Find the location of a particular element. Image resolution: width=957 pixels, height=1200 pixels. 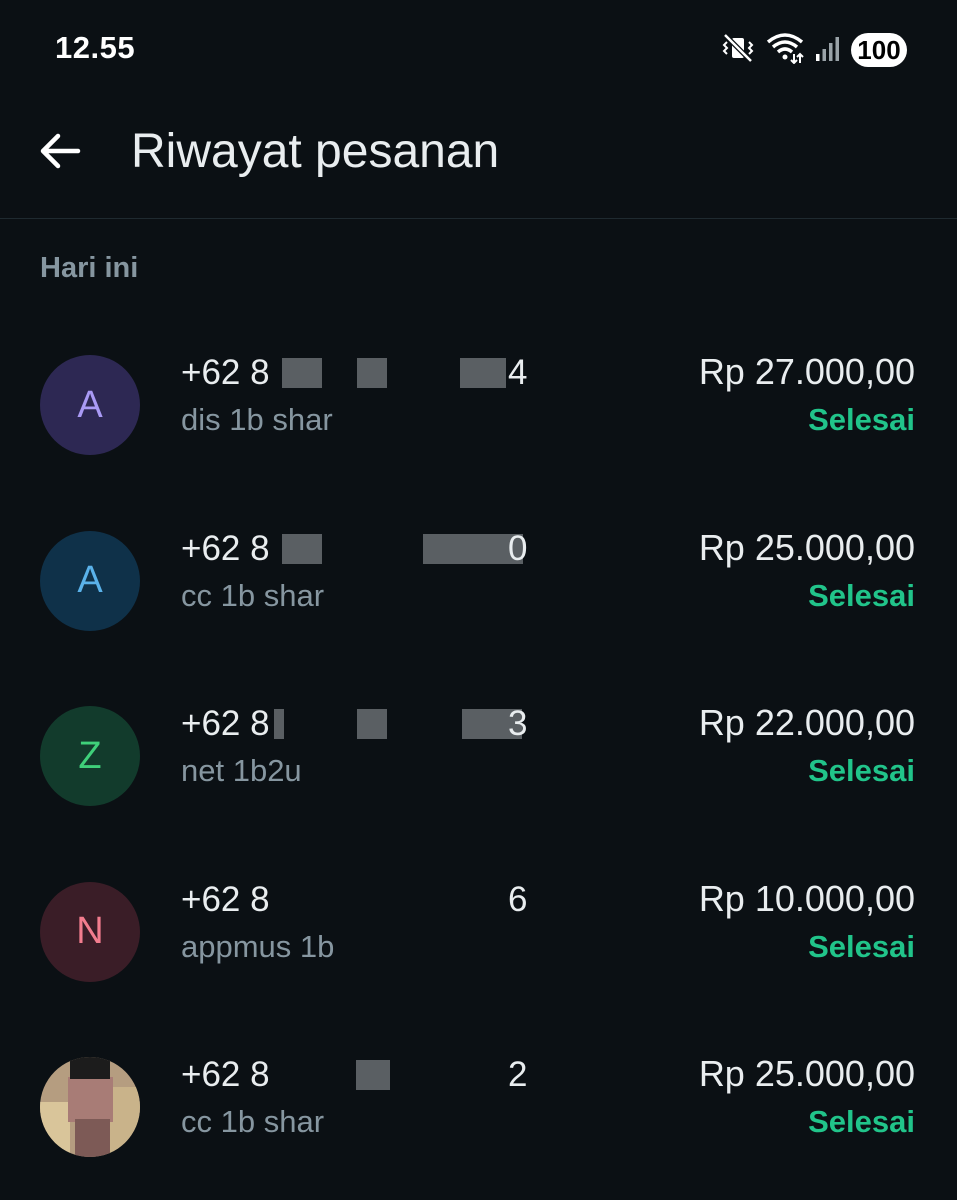

arrow-left-icon is located at coordinates (60, 153).